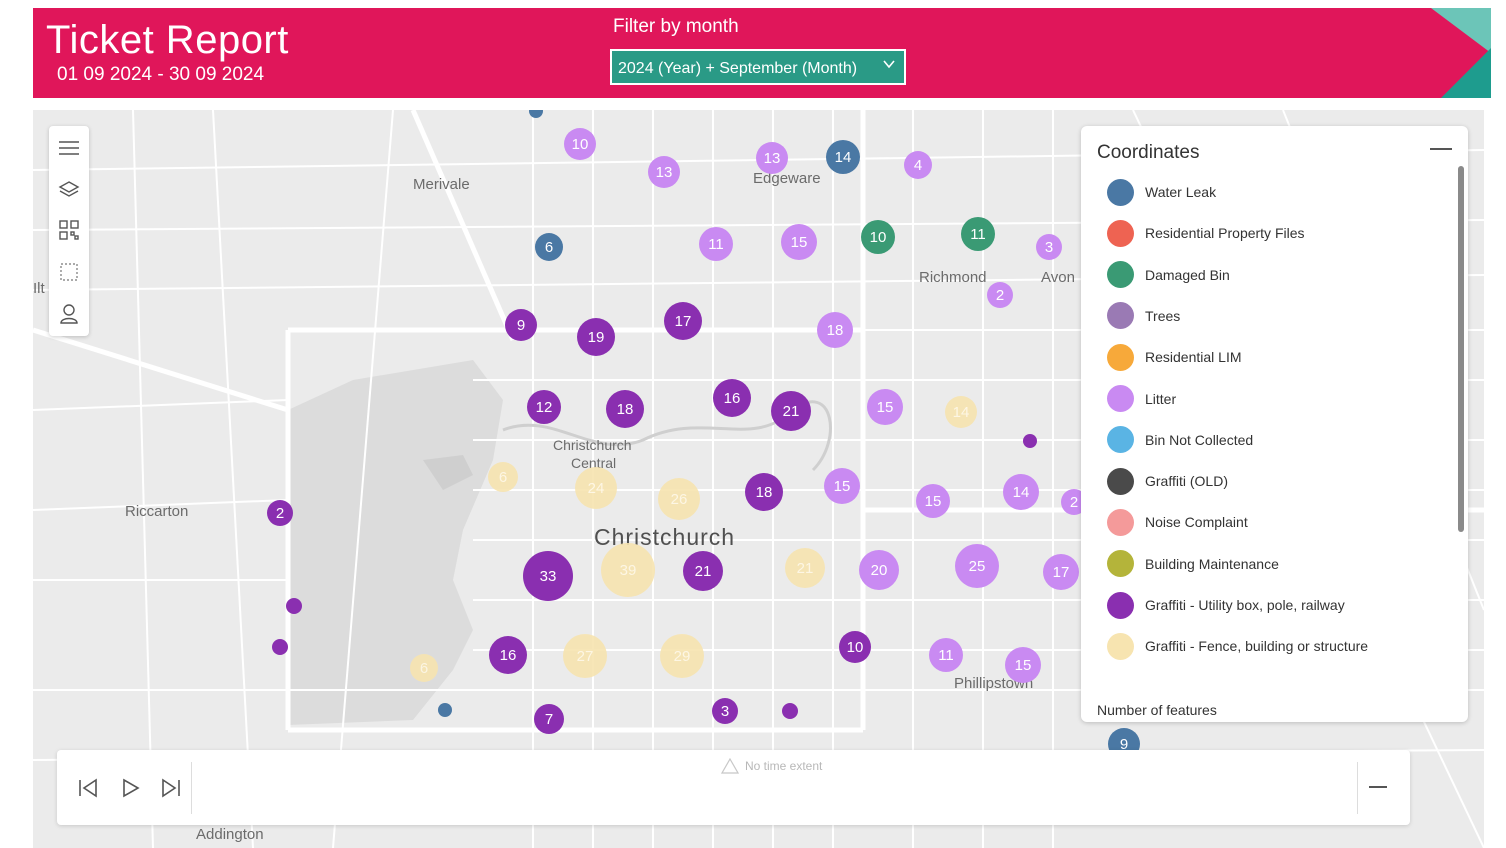 This screenshot has height=848, width=1506. I want to click on month-filter-dropdown: 2024 (Year) + September (Month), so click(758, 67).